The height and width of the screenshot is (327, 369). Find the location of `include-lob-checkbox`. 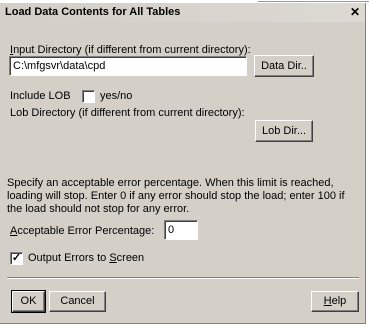

include-lob-checkbox is located at coordinates (88, 96).